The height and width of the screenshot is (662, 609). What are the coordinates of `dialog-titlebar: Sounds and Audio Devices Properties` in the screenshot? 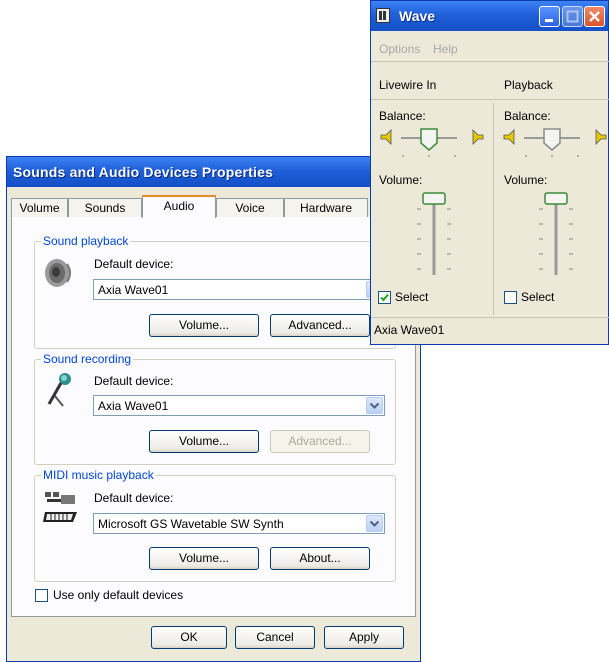 It's located at (213, 172).